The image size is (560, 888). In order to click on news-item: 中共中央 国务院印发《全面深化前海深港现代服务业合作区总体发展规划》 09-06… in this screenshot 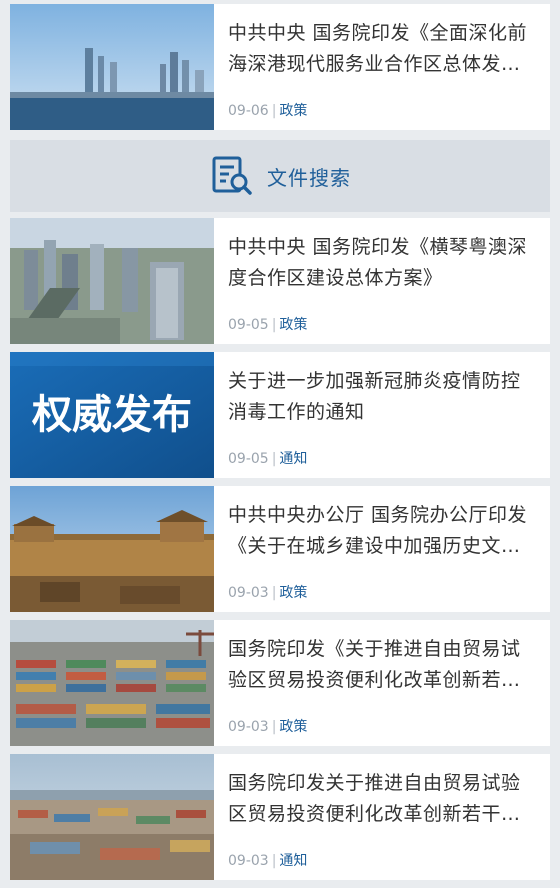, I will do `click(280, 67)`.